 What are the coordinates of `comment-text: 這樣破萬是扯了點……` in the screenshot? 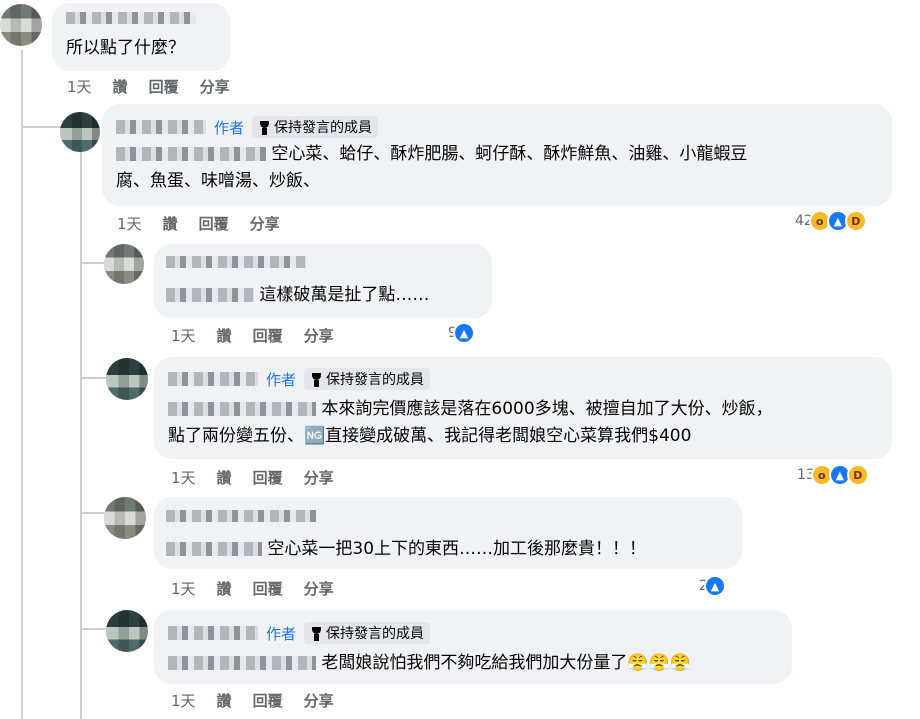 It's located at (297, 295).